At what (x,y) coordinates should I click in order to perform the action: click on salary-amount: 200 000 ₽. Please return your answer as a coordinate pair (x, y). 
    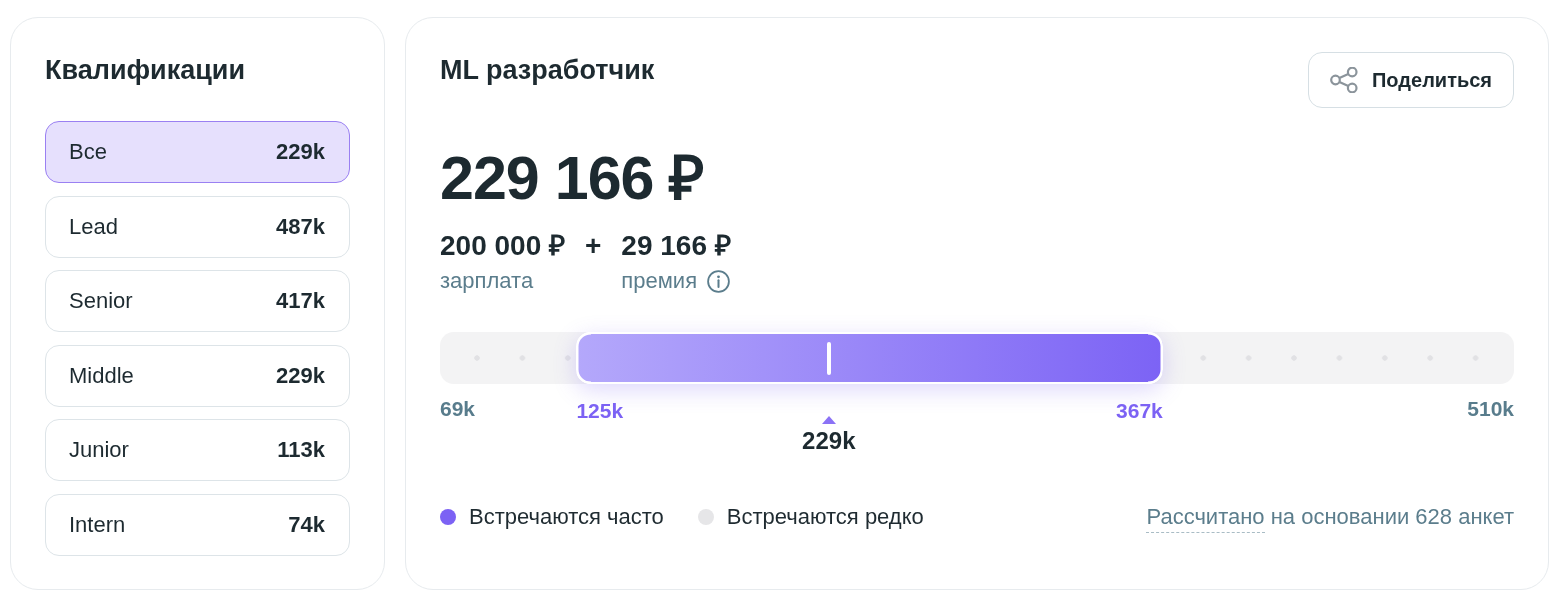
    Looking at the image, I should click on (502, 246).